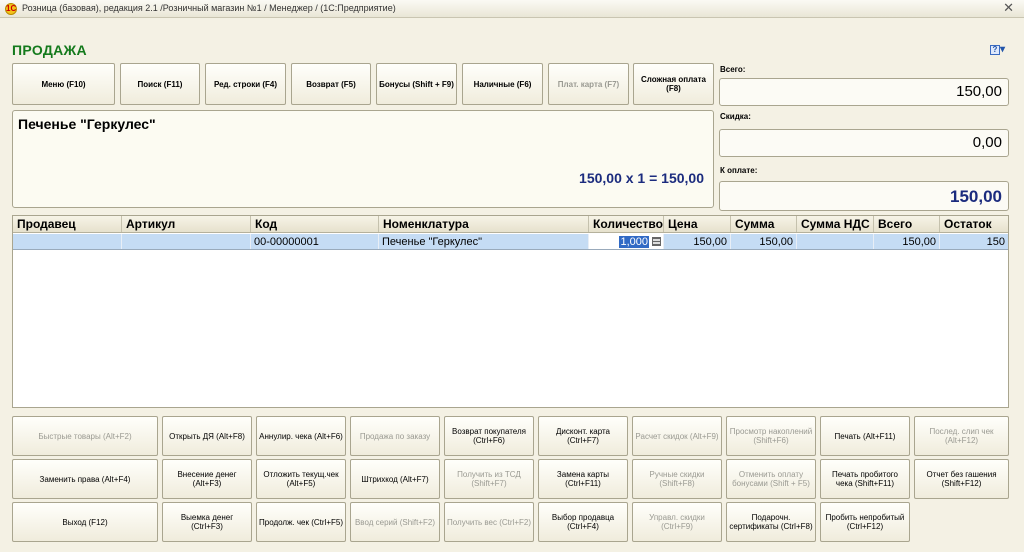  Describe the element at coordinates (995, 50) in the screenshot. I see `help-icon: ?` at that location.